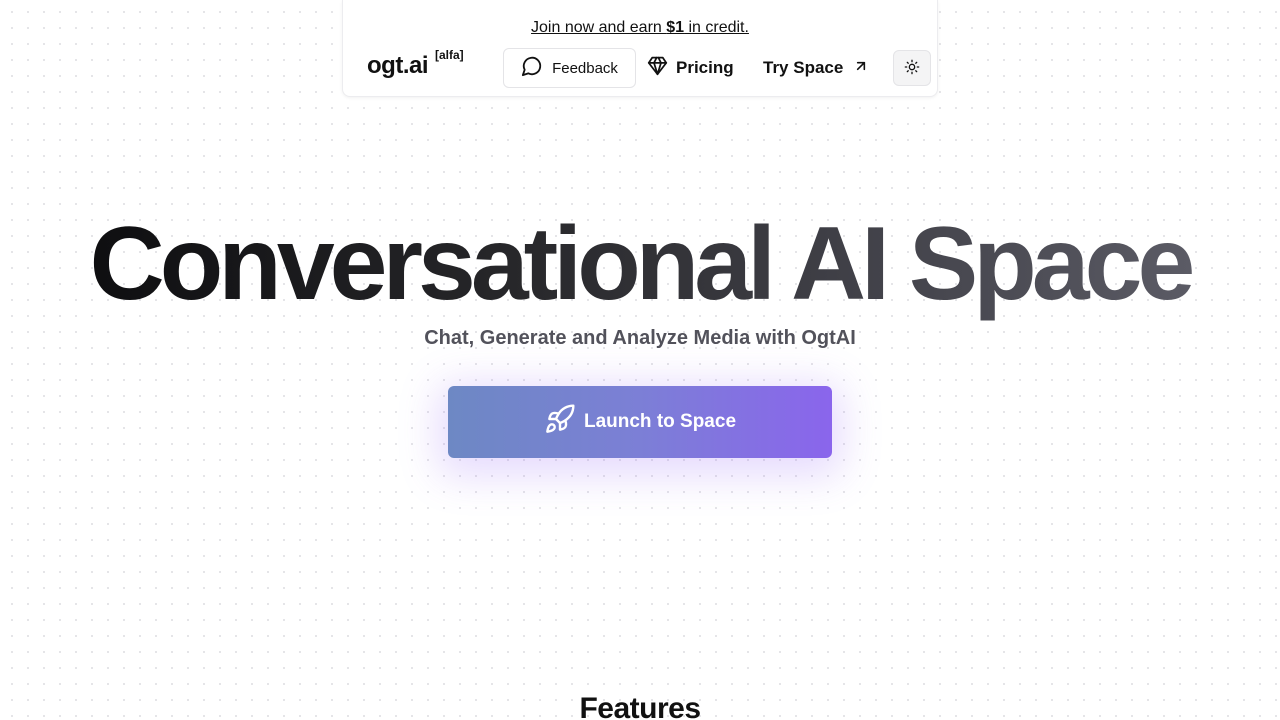  What do you see at coordinates (803, 67) in the screenshot?
I see `try-space-label: Try Space` at bounding box center [803, 67].